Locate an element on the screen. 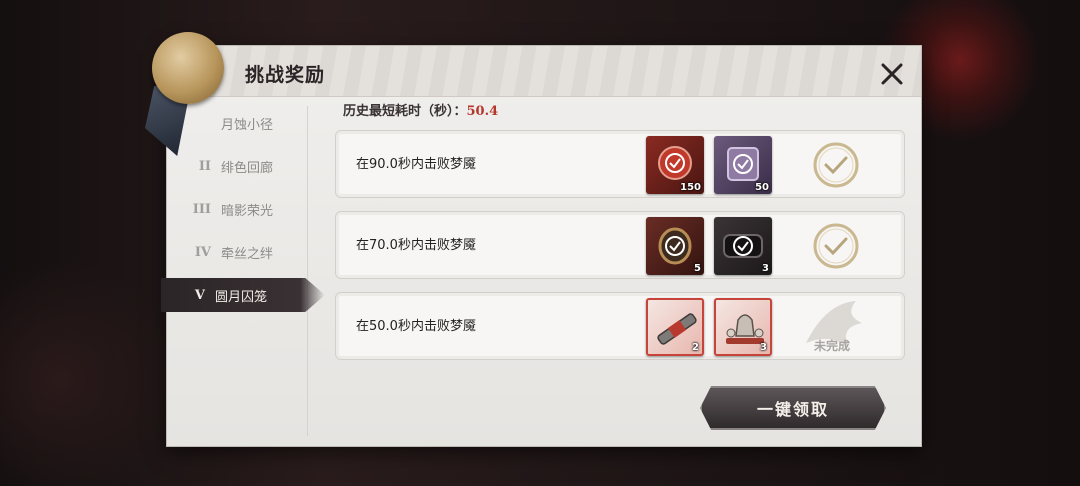 This screenshot has width=1080, height=486. stage-label: 牵丝之绊 is located at coordinates (247, 254).